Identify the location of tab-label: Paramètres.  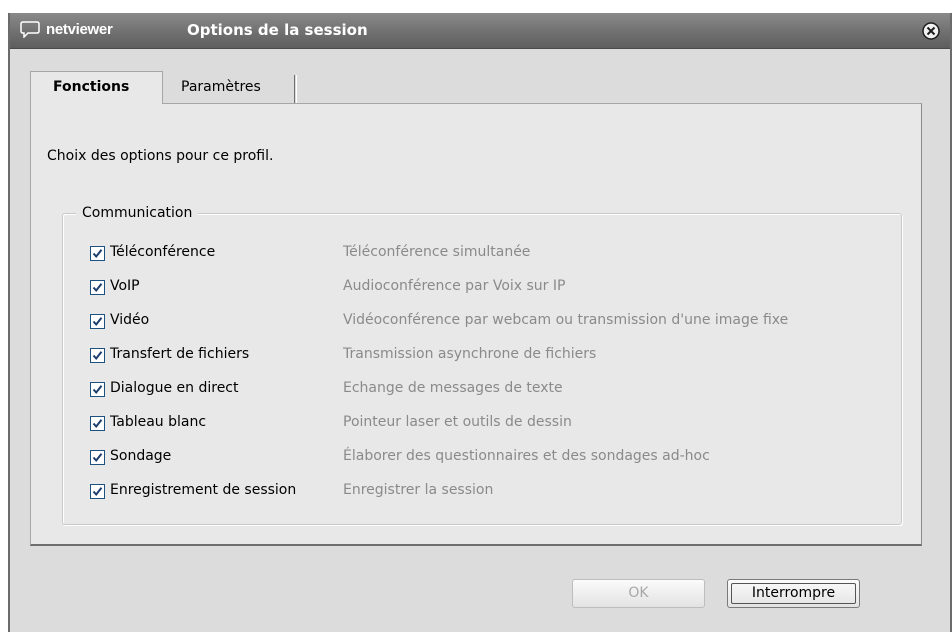
(221, 87).